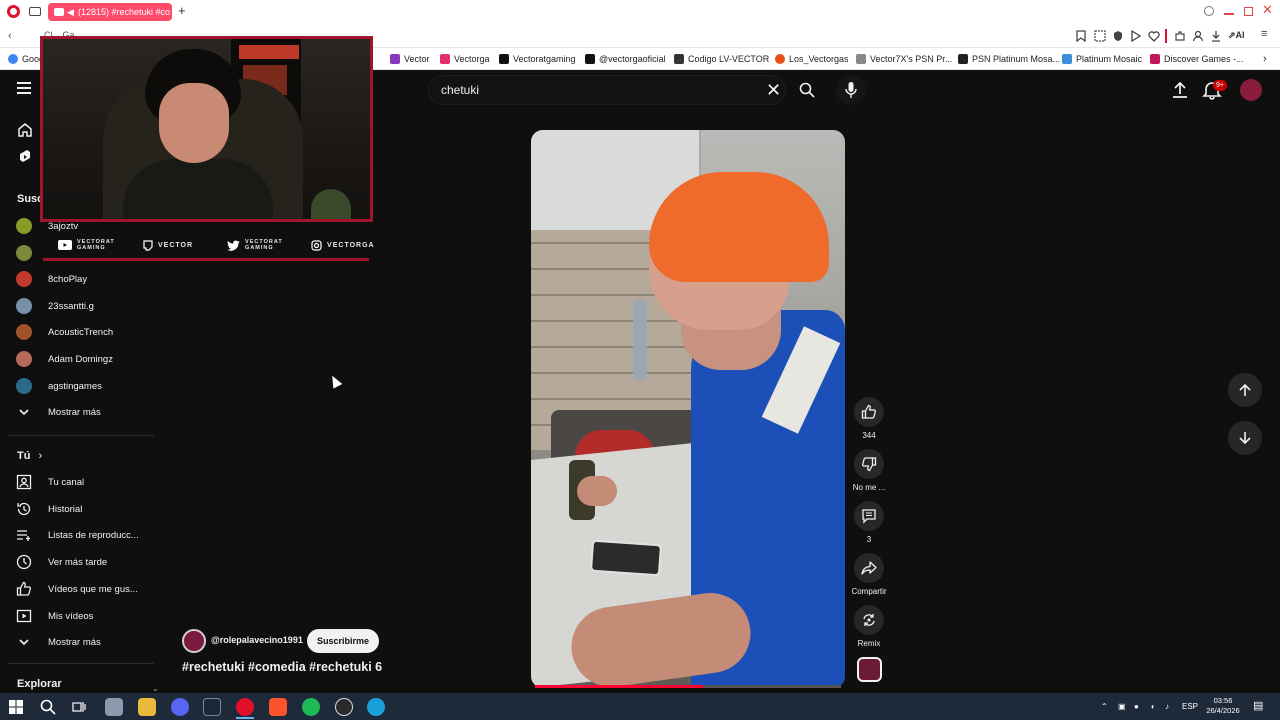  Describe the element at coordinates (58, 412) in the screenshot. I see `show-more-subscriptions: Mostrar más` at that location.